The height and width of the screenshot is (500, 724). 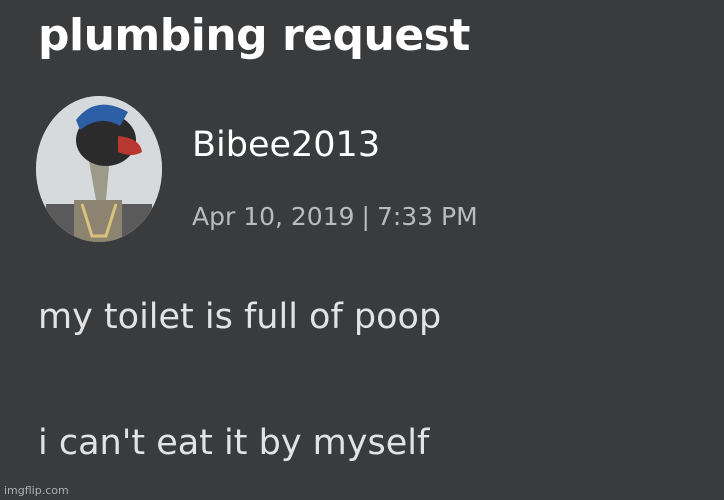 I want to click on post-body-line: my toilet is full of poop, so click(x=240, y=317).